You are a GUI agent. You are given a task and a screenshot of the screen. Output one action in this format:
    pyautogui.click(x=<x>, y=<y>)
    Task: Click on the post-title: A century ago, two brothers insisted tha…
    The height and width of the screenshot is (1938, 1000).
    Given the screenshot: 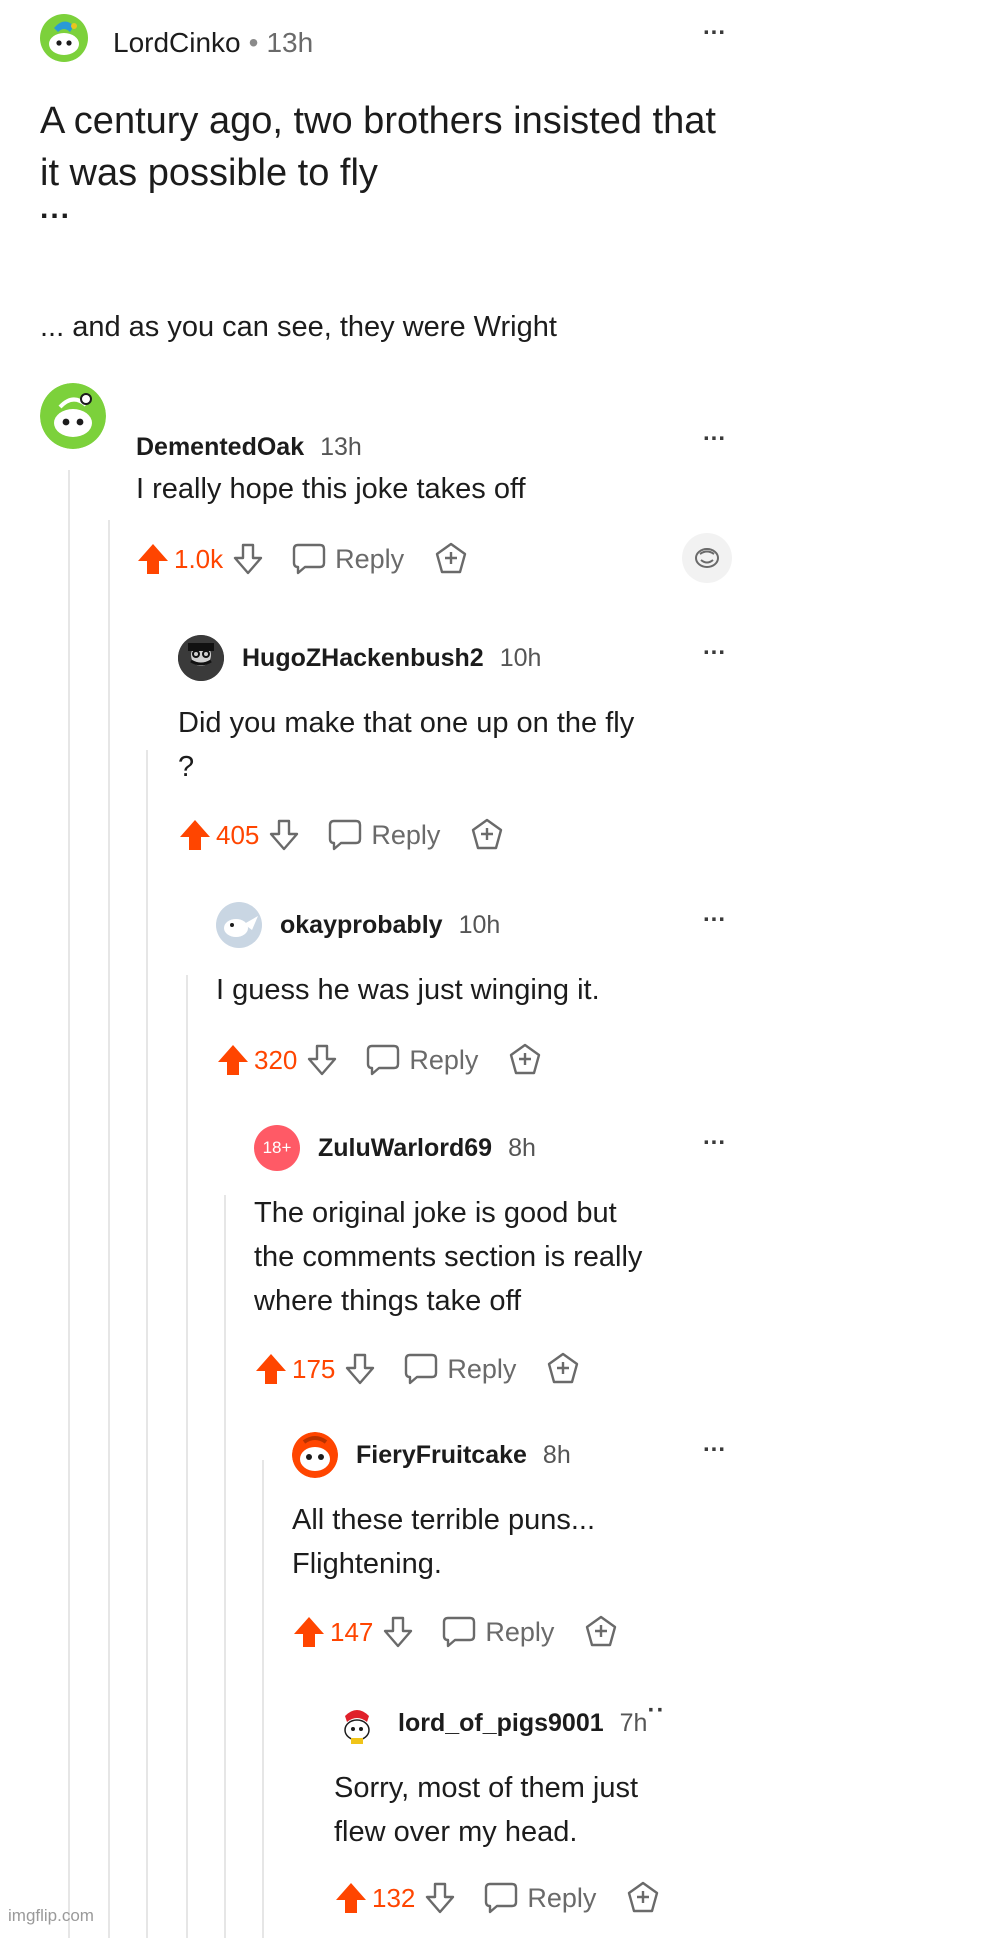 What is the action you would take?
    pyautogui.click(x=380, y=147)
    